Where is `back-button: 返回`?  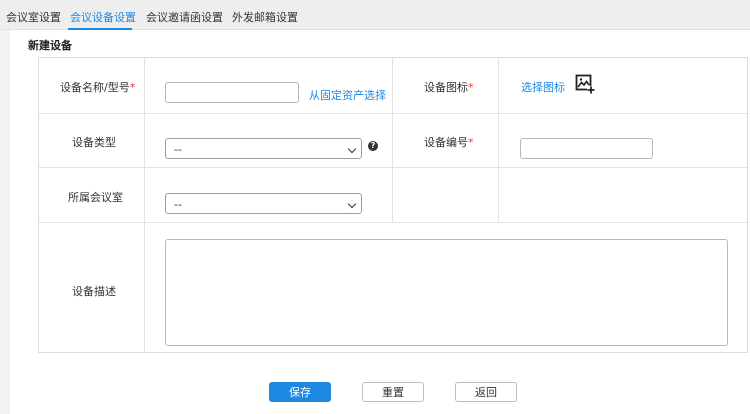
back-button: 返回 is located at coordinates (486, 392).